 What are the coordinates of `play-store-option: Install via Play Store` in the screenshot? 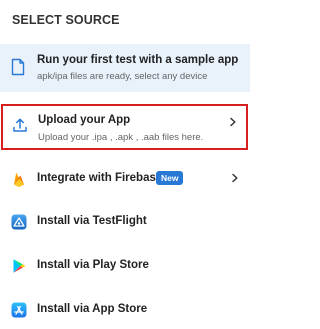 It's located at (125, 267).